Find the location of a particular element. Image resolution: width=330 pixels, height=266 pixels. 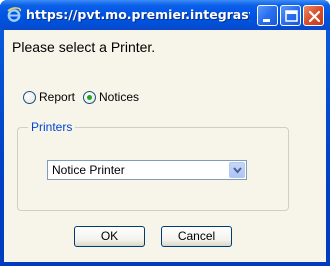

radio-notices-label: Notices is located at coordinates (119, 97).